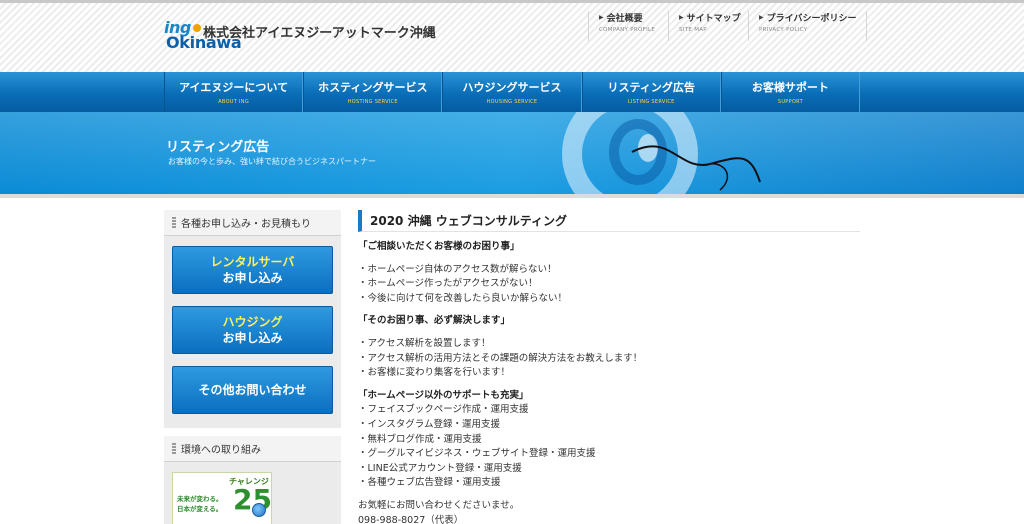  I want to click on list-item: ・アクセス解析を設置します！, so click(424, 343).